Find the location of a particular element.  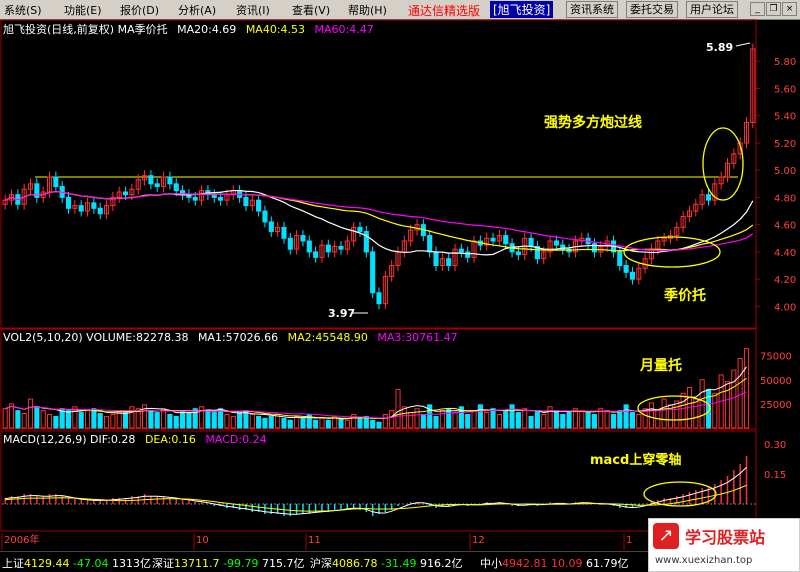

price-tick-label: 5.60 is located at coordinates (785, 89).